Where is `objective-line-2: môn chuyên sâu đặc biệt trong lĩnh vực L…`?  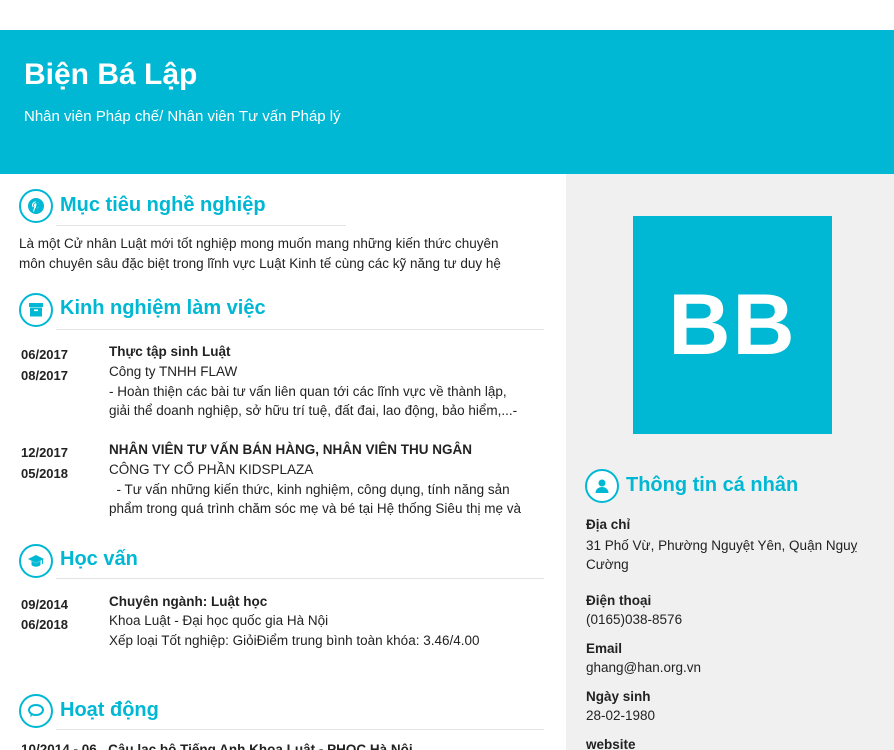
objective-line-2: môn chuyên sâu đặc biệt trong lĩnh vực L… is located at coordinates (260, 263).